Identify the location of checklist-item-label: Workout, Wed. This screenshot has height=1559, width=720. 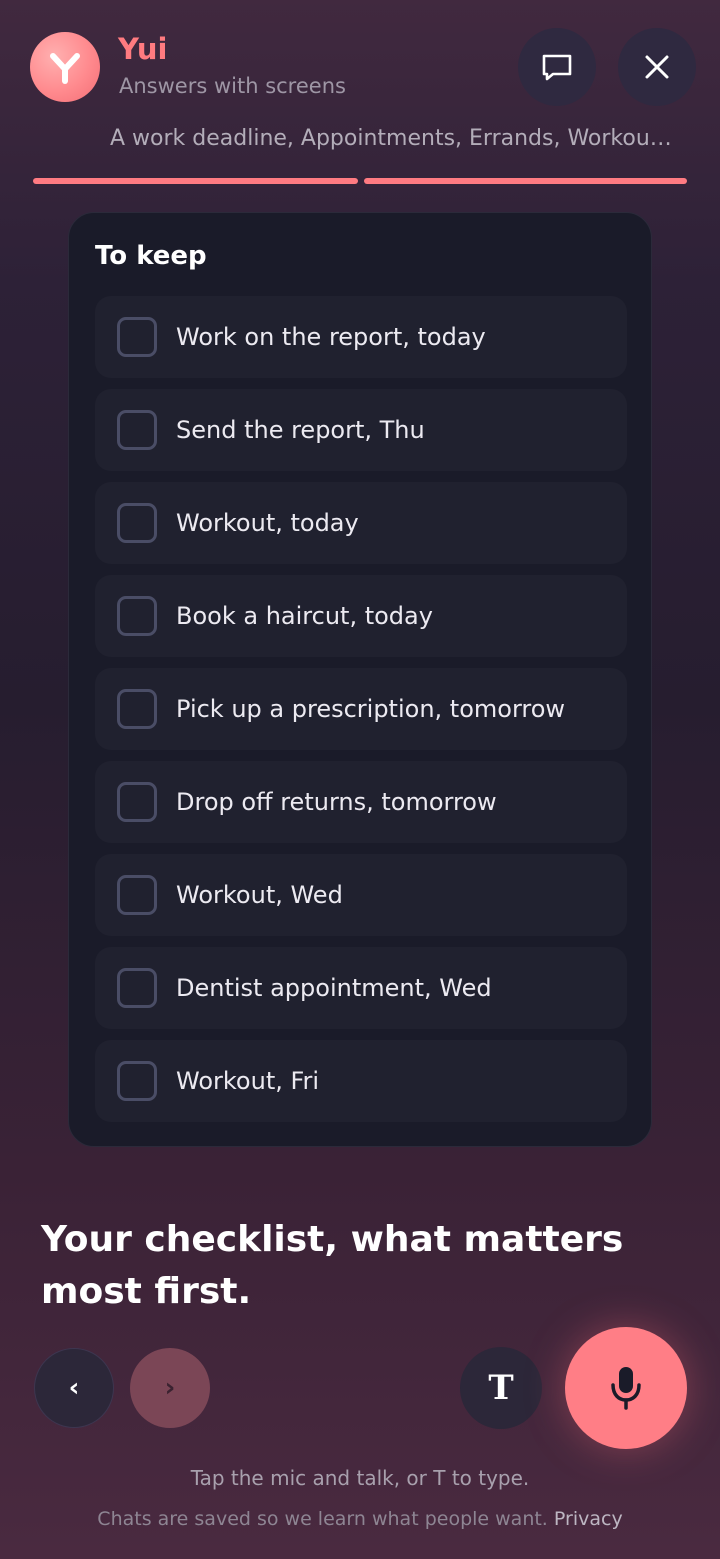
(259, 895).